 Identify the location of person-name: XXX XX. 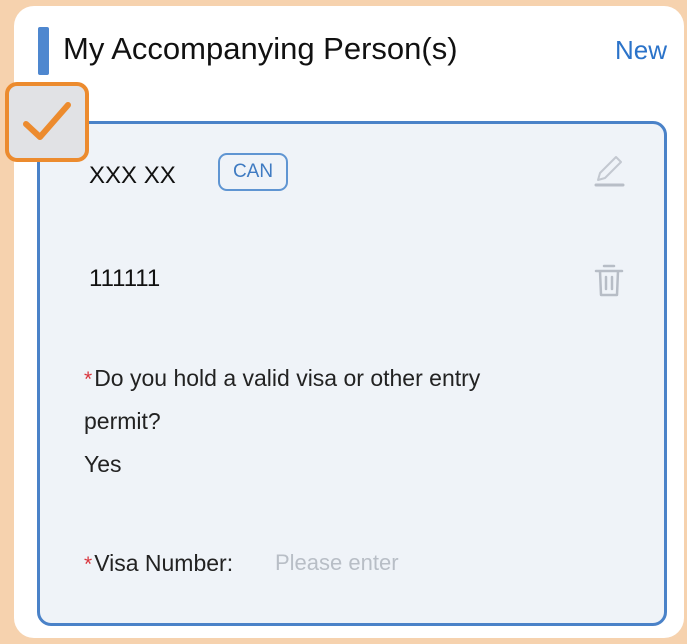
(132, 175).